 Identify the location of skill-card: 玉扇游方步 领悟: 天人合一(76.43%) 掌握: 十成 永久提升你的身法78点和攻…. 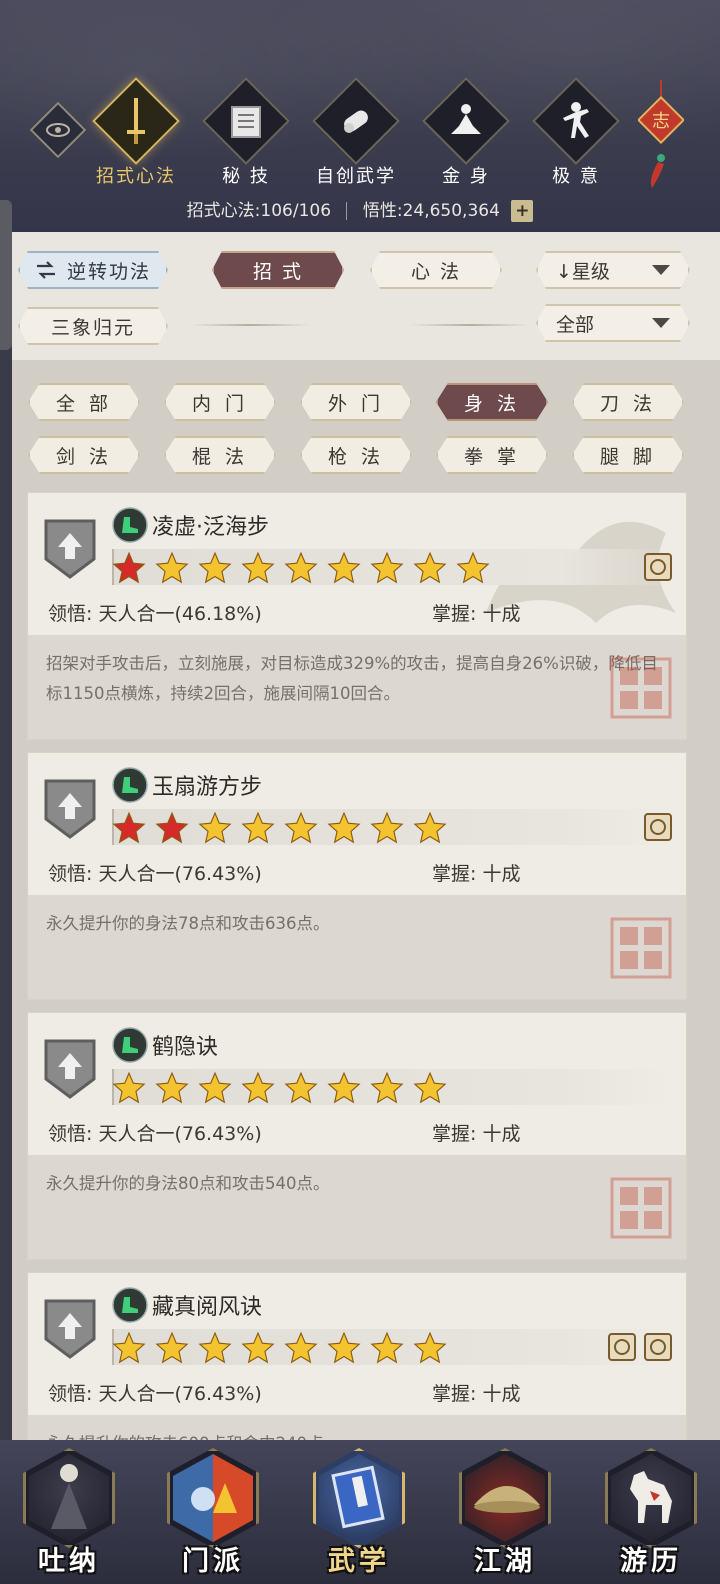
(357, 876).